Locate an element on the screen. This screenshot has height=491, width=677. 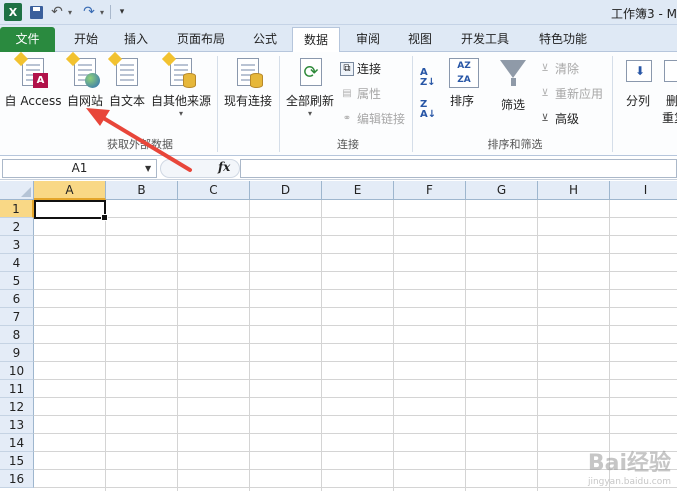
sort-descending-button: Z A↓ is located at coordinates (431, 111).